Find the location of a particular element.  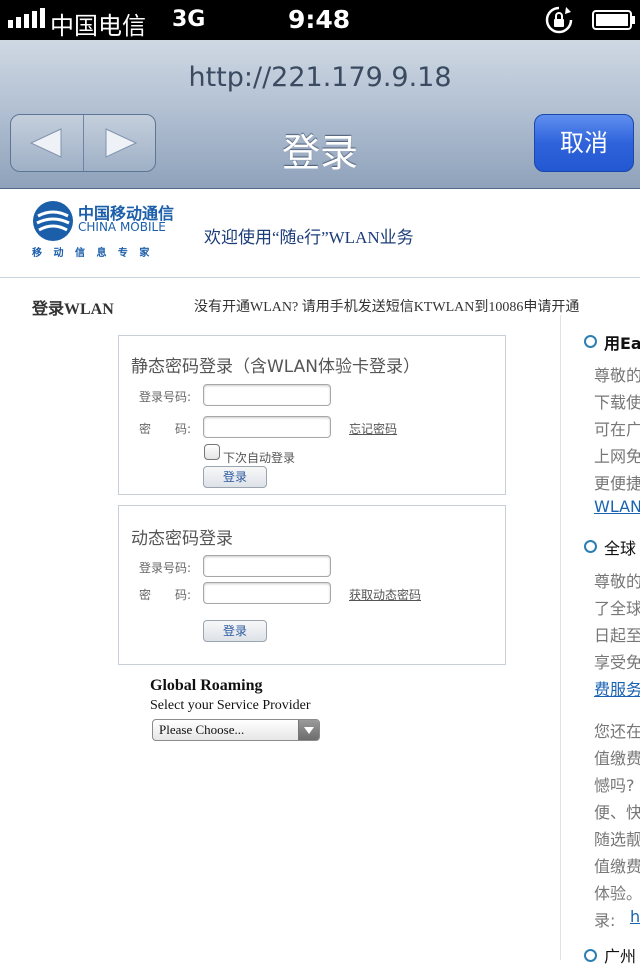

forgot-password-link: 忘记密码 is located at coordinates (373, 428).